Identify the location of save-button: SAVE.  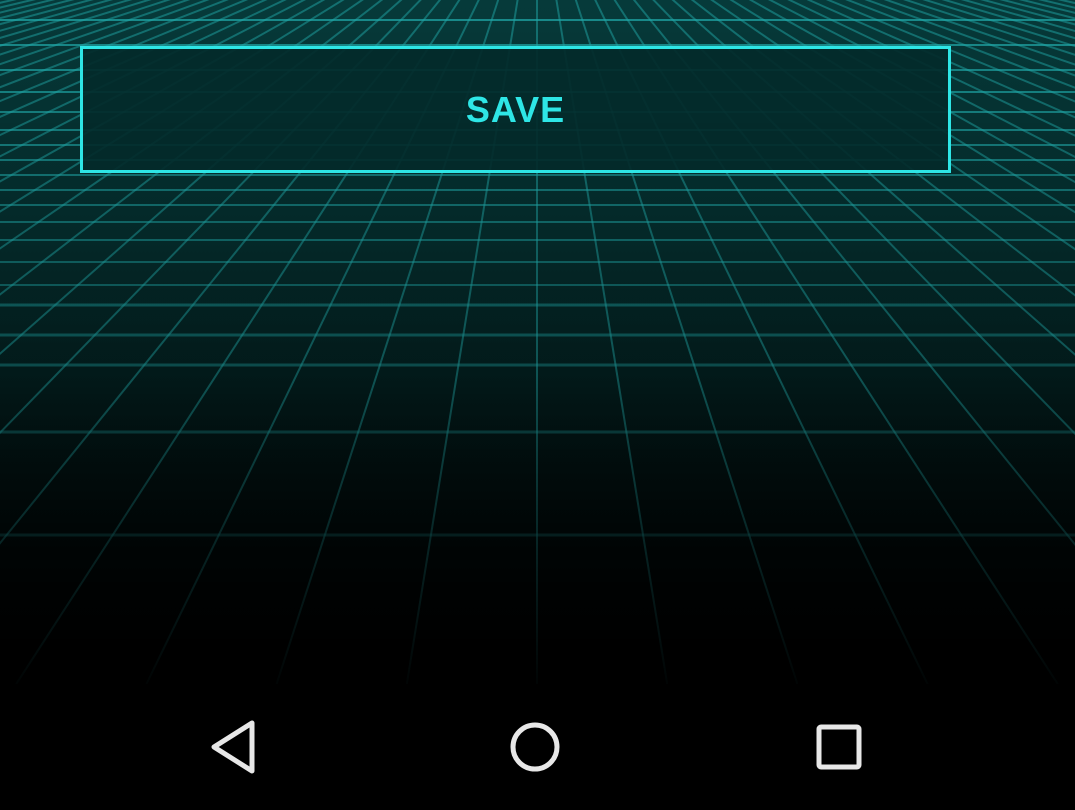
(515, 109).